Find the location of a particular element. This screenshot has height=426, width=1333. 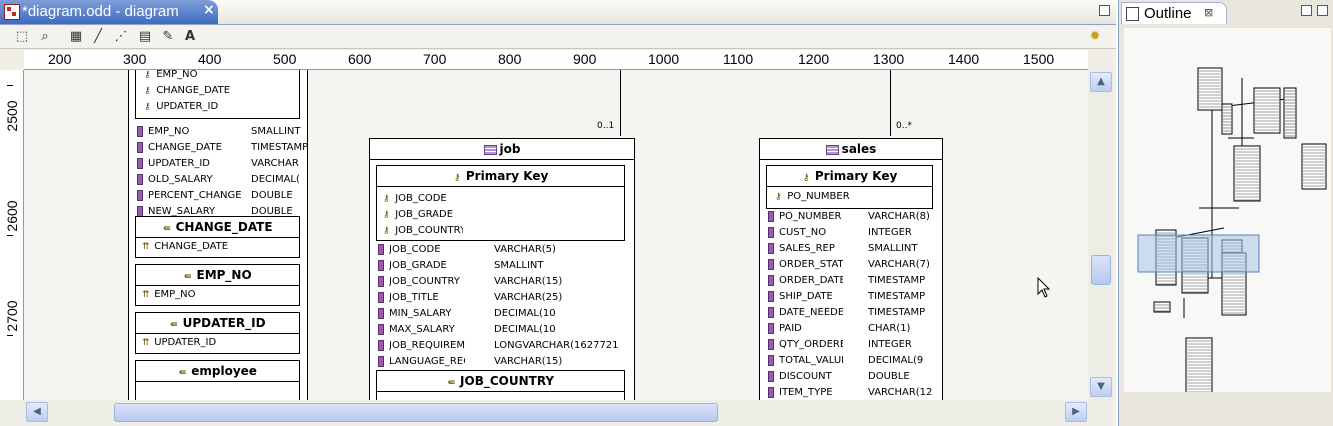

dashed-line-icon: ⋰ is located at coordinates (121, 37).